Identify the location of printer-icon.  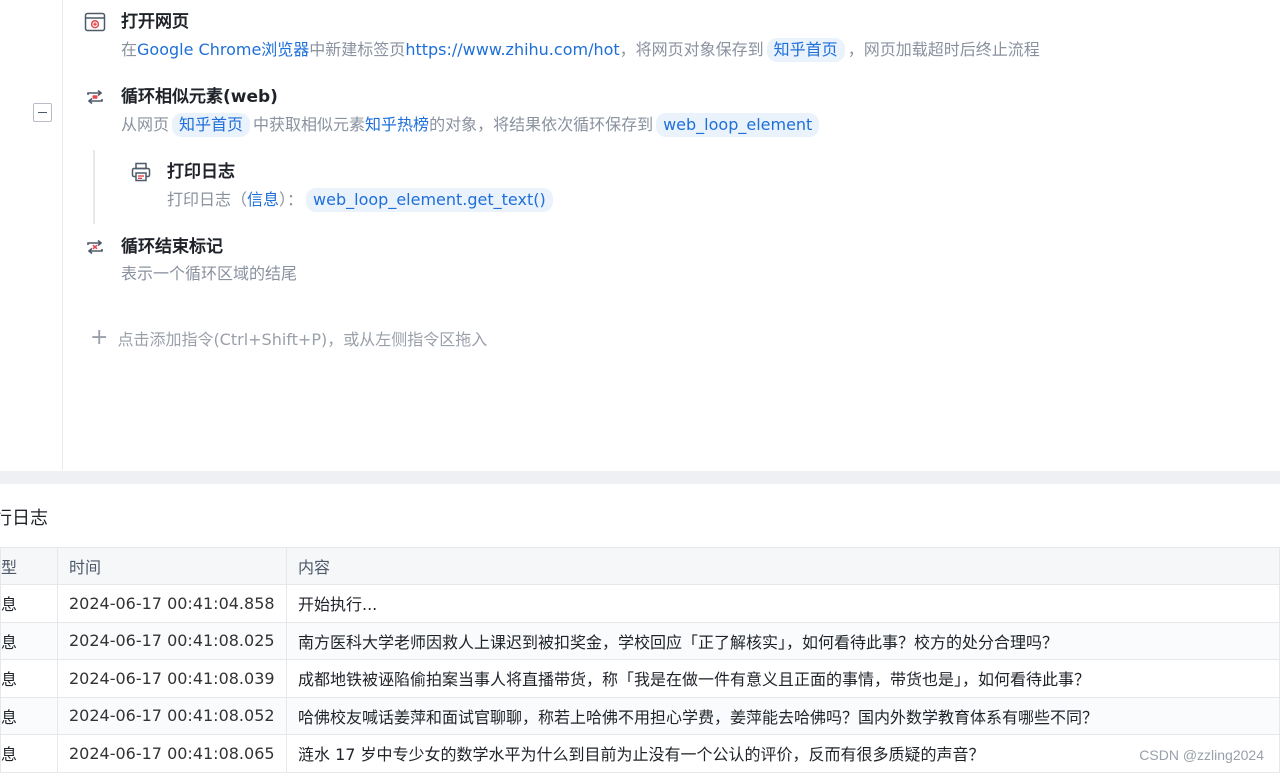
(141, 172).